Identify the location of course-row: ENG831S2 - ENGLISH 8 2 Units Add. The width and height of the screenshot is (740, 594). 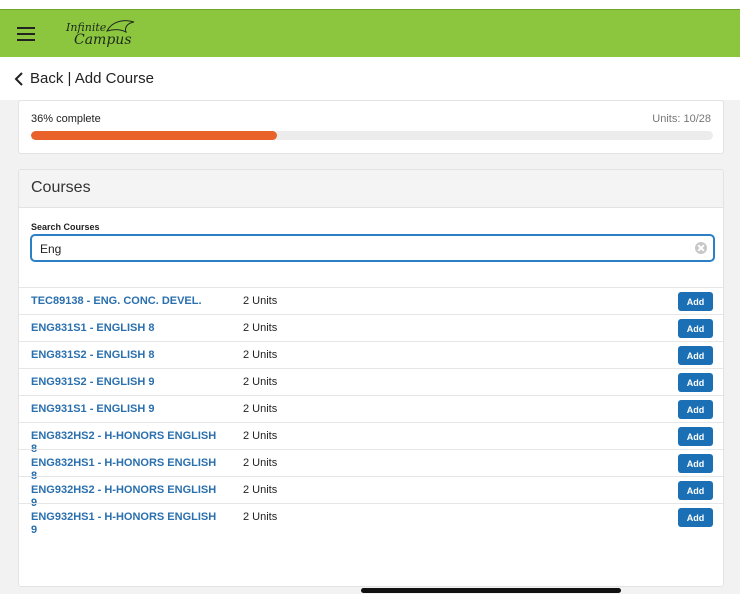
(371, 354).